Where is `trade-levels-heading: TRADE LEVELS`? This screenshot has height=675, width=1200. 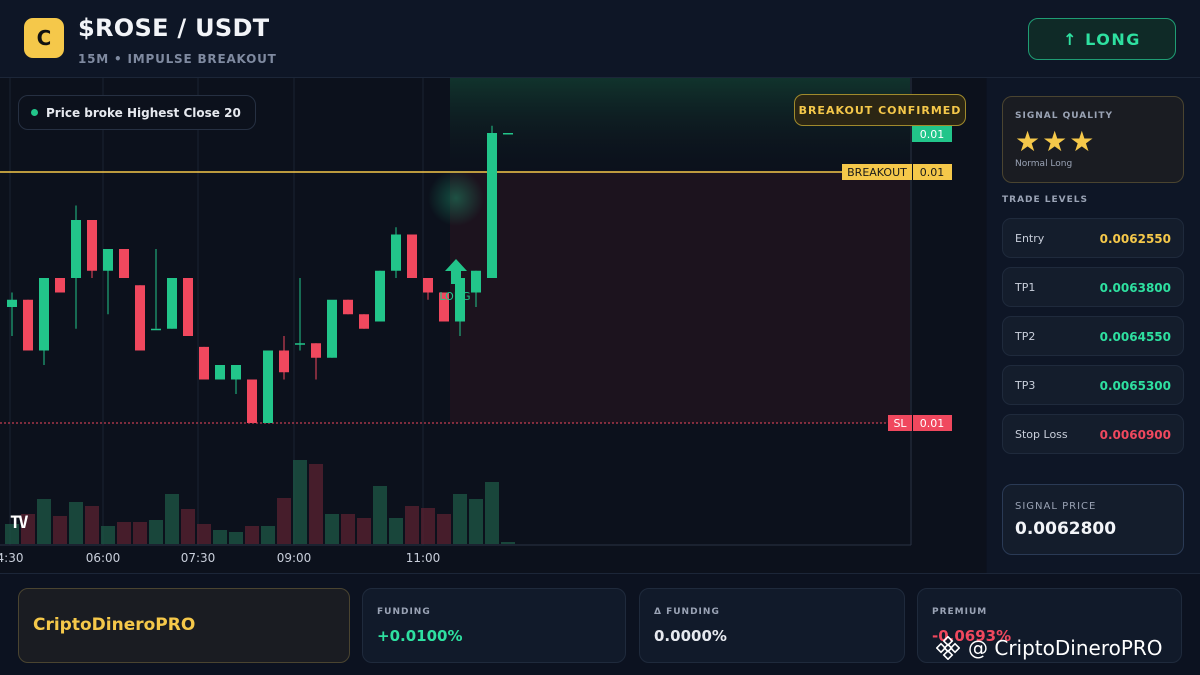
trade-levels-heading: TRADE LEVELS is located at coordinates (1045, 200).